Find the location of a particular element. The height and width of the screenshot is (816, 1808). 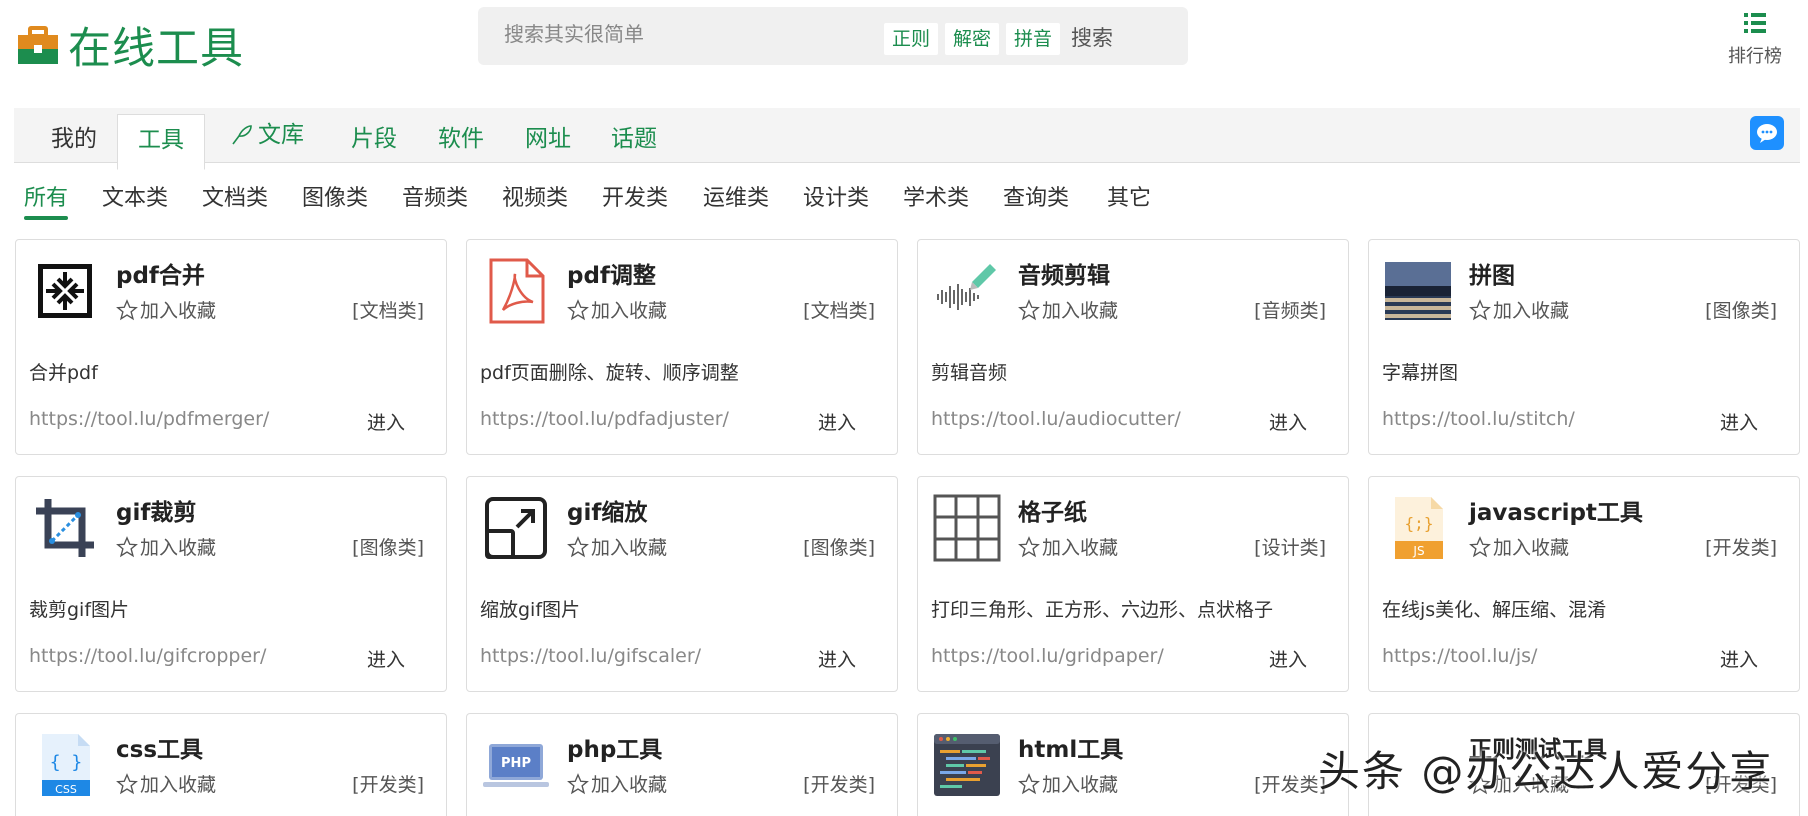

tool-description: 裁剪gif图片 is located at coordinates (79, 610).